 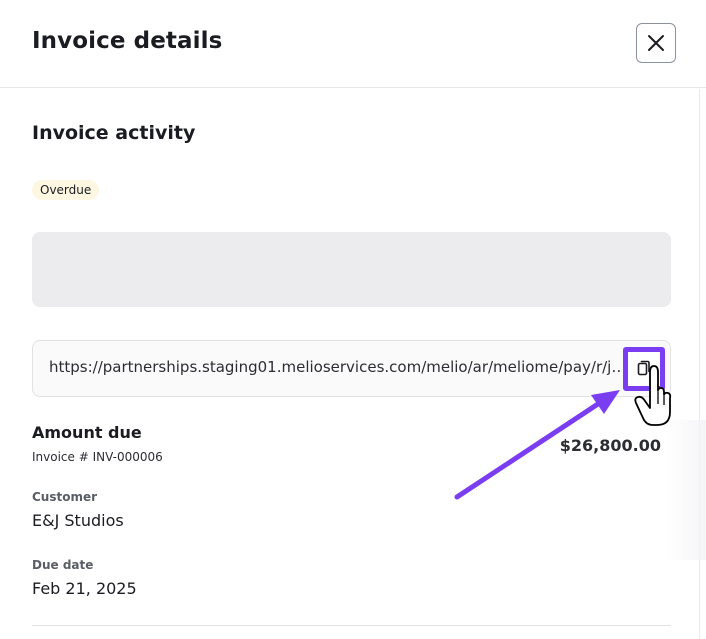 I want to click on amount-due-label: Amount due, so click(x=87, y=432).